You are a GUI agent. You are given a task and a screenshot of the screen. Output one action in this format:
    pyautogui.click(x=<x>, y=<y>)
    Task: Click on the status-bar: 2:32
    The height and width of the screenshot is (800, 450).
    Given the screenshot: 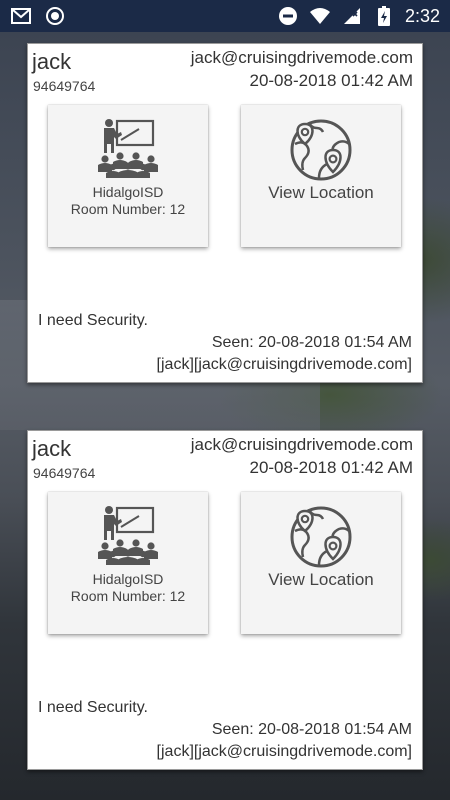 What is the action you would take?
    pyautogui.click(x=225, y=16)
    